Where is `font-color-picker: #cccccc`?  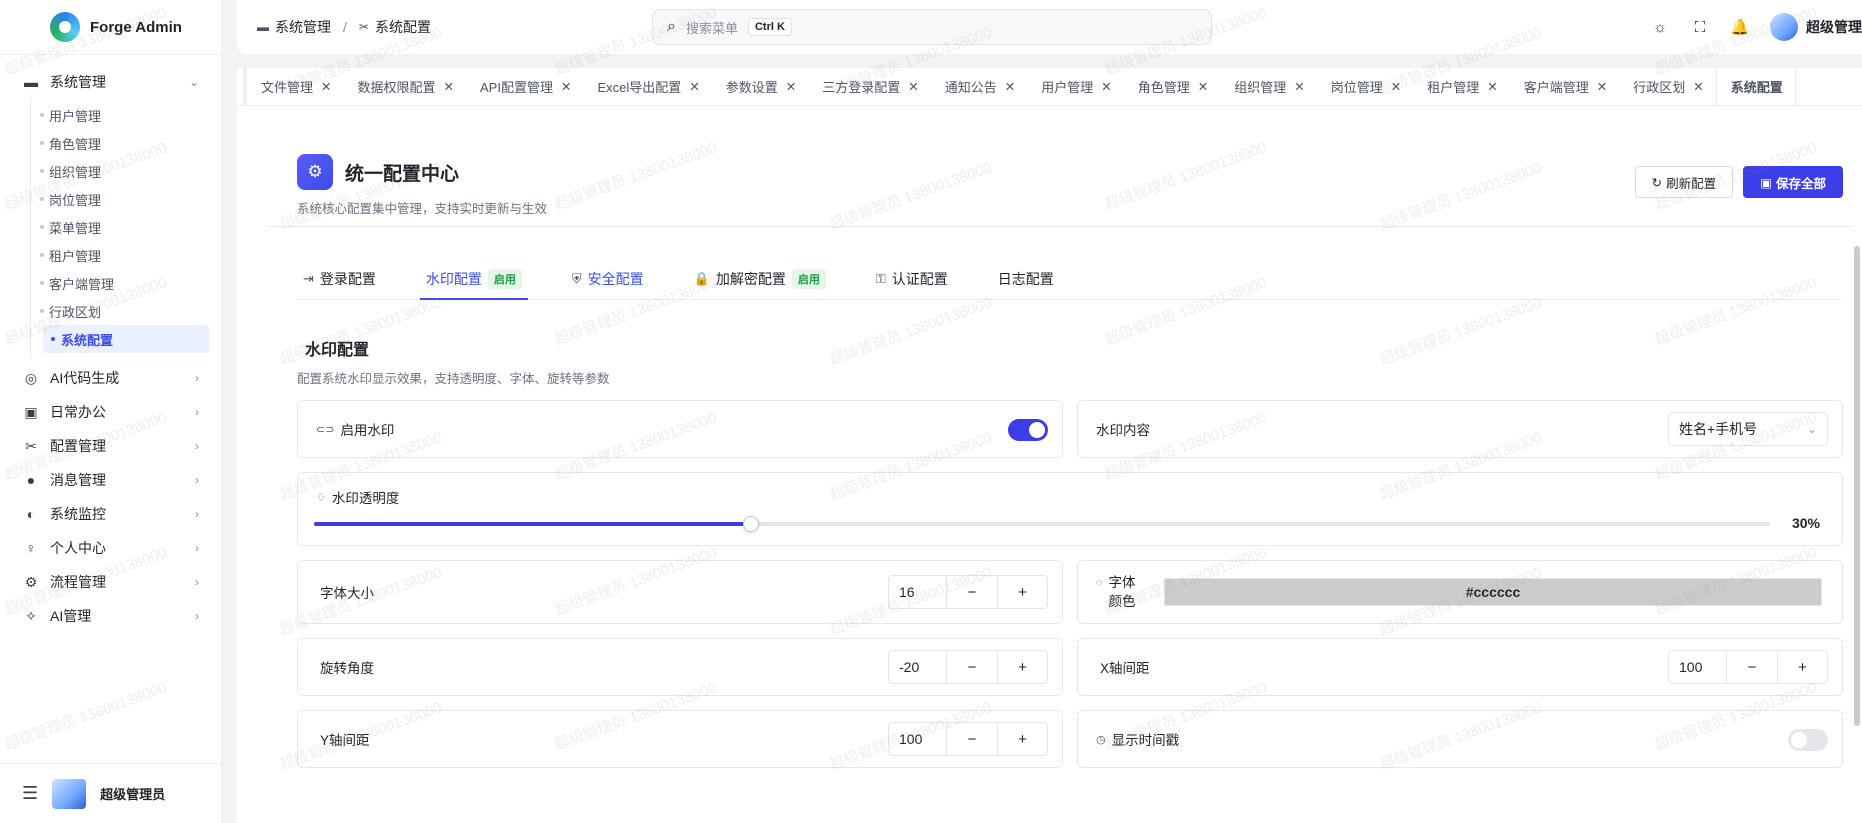
font-color-picker: #cccccc is located at coordinates (1493, 592).